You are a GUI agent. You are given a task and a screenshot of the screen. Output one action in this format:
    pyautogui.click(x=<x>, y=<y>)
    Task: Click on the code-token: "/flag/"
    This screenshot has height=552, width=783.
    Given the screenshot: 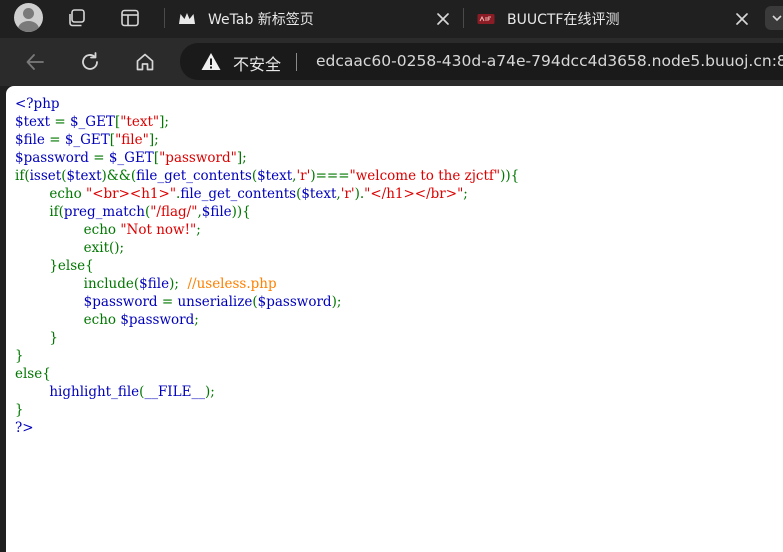 What is the action you would take?
    pyautogui.click(x=174, y=212)
    